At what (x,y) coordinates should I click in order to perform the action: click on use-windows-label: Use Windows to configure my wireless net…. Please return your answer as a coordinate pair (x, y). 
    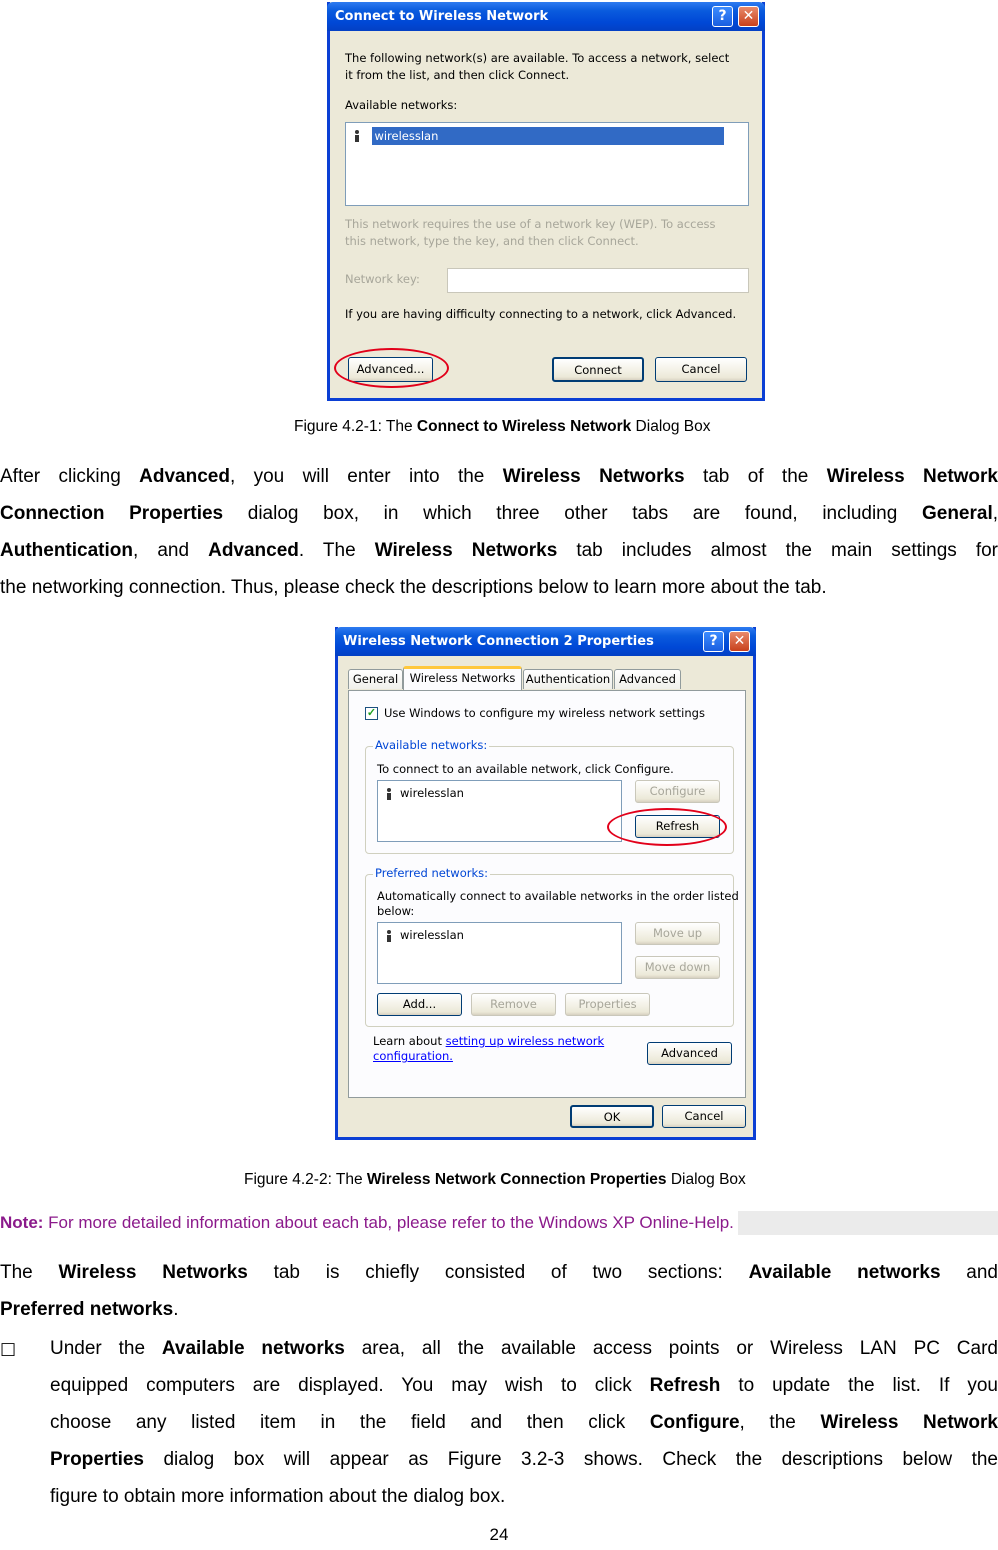
    Looking at the image, I should click on (544, 713).